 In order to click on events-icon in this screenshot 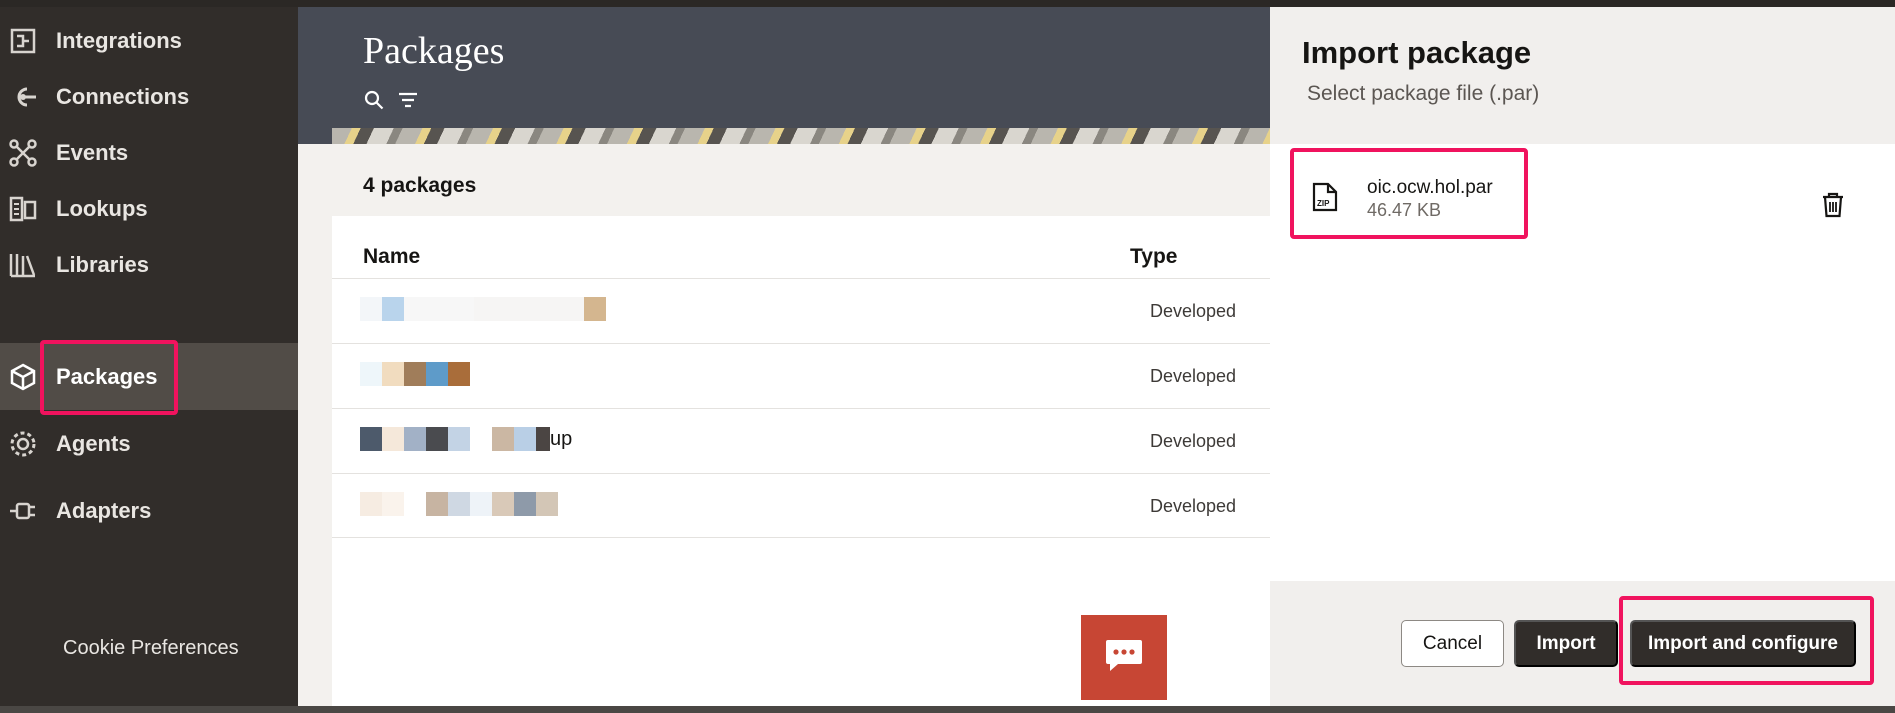, I will do `click(23, 153)`.